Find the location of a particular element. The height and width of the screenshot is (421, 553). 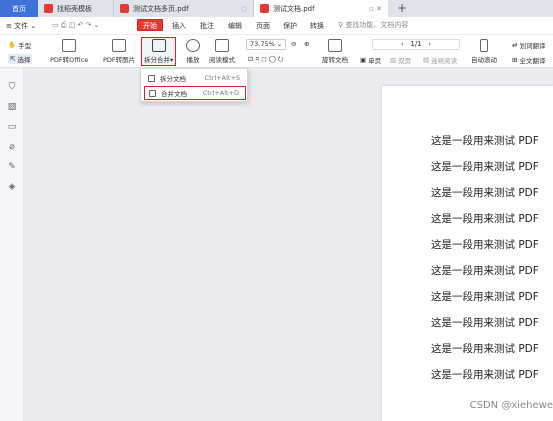

search-input: ⚲ 查找功能、文档内容 is located at coordinates (373, 25).